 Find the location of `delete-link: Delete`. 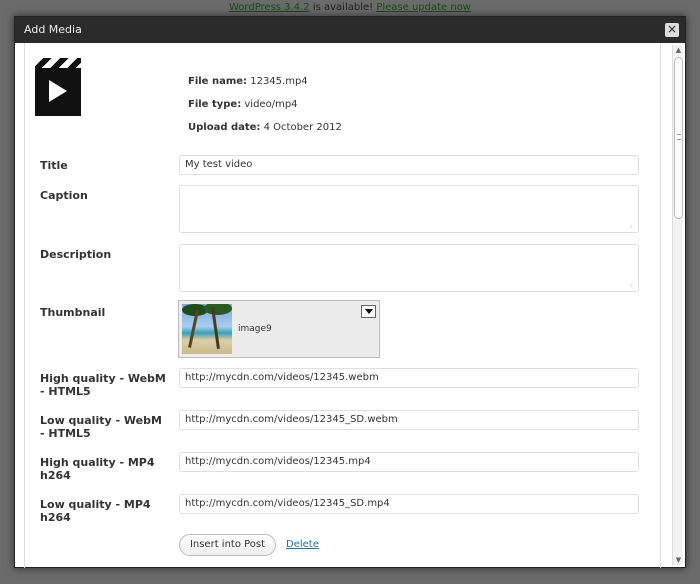

delete-link: Delete is located at coordinates (302, 544).